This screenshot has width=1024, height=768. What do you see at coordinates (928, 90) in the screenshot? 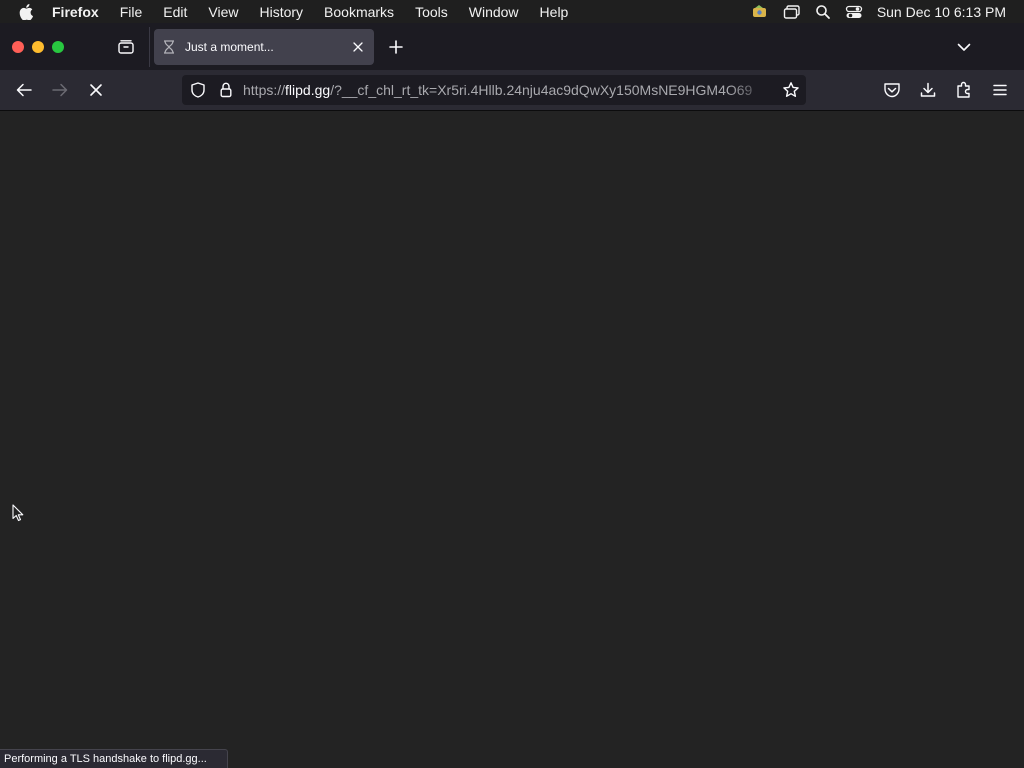
I see `downloads-icon` at bounding box center [928, 90].